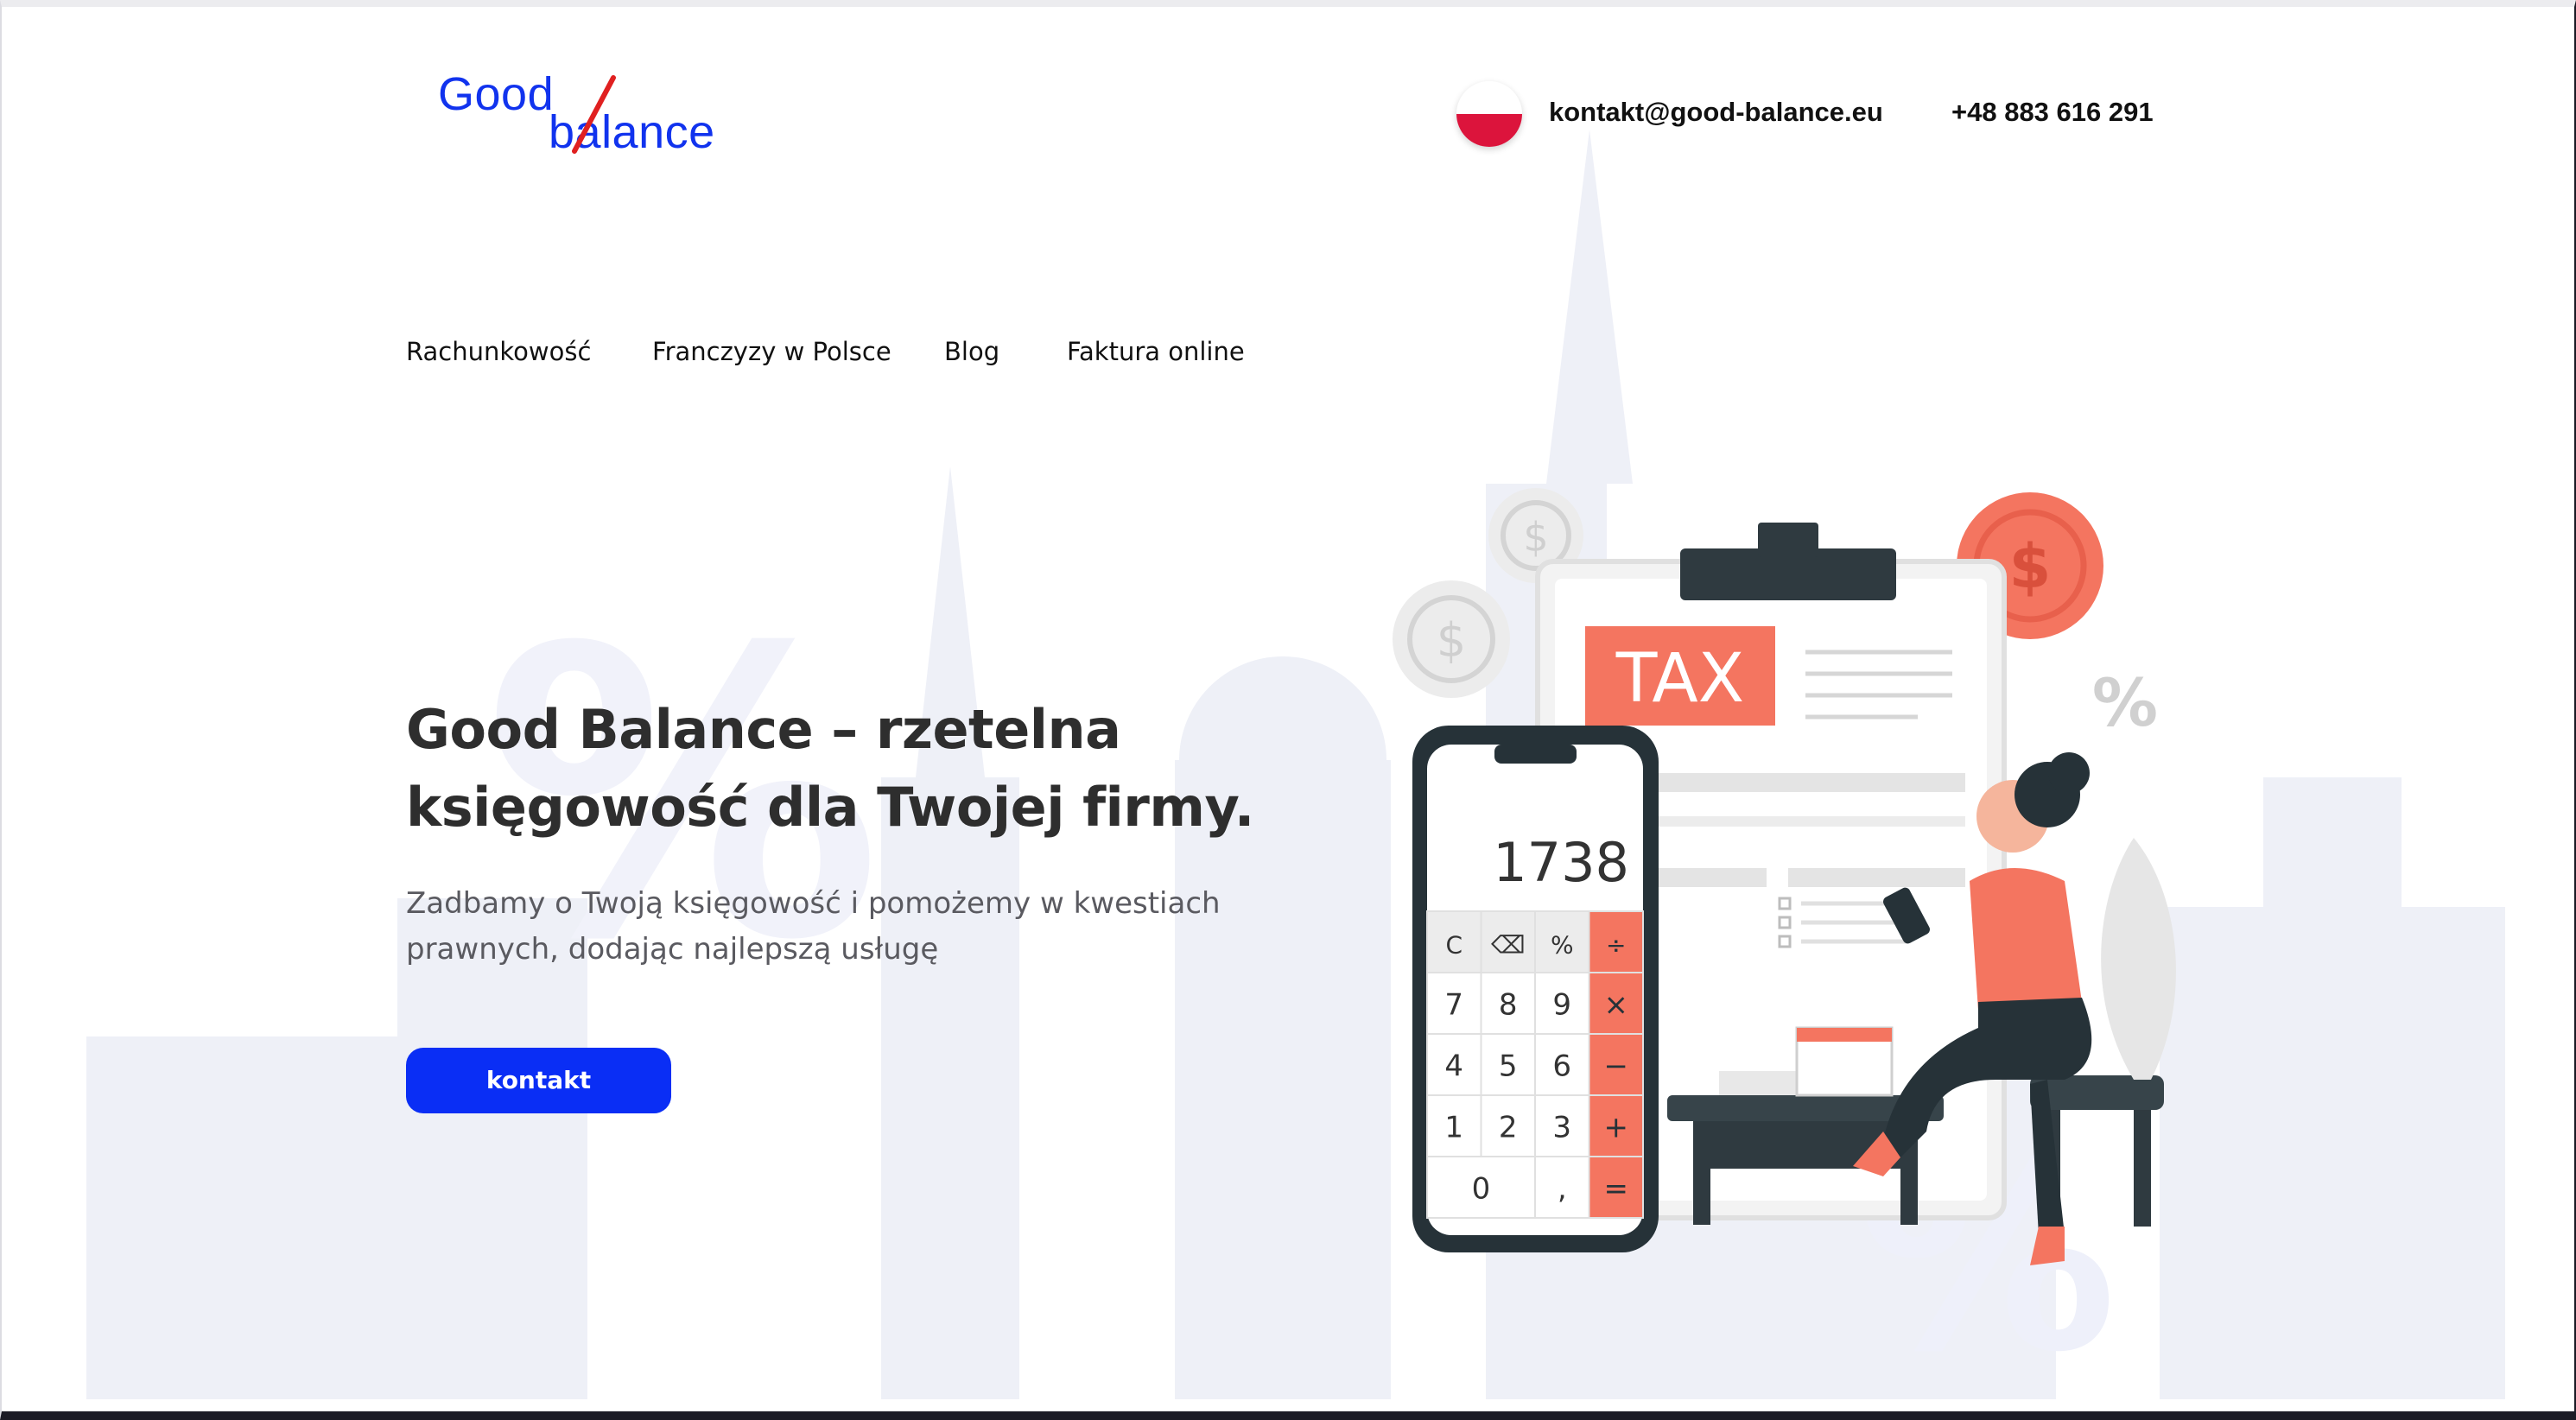 This screenshot has width=2576, height=1420. What do you see at coordinates (763, 729) in the screenshot?
I see `hero-title-line-1: Good Balance – rzetelna` at bounding box center [763, 729].